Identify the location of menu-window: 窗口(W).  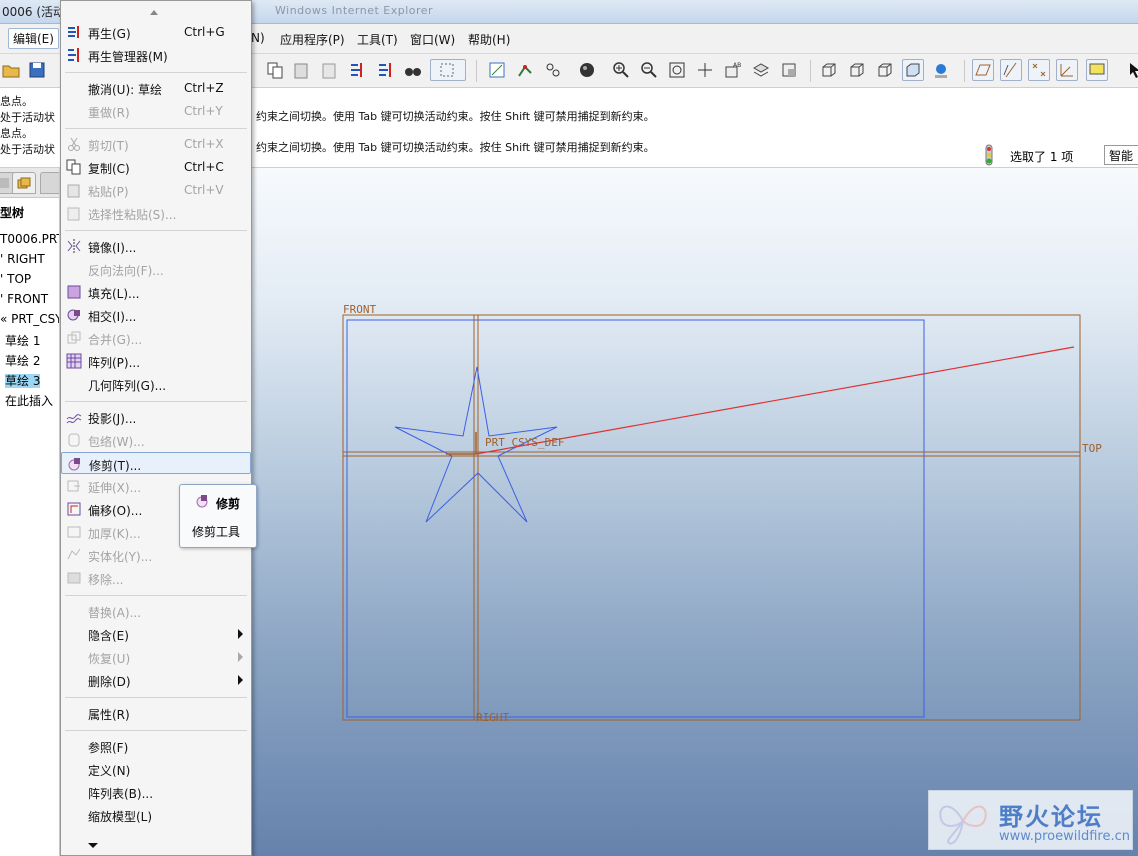
(432, 39).